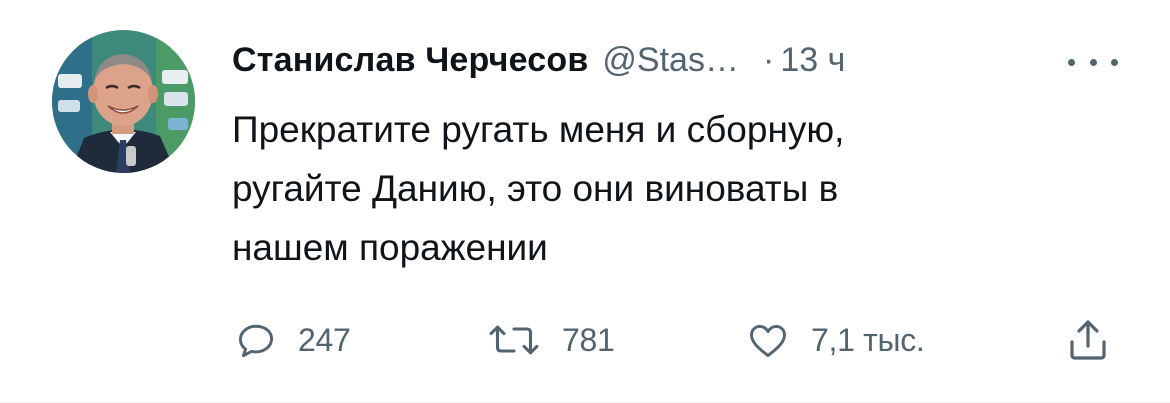 Image resolution: width=1170 pixels, height=403 pixels. I want to click on tweet-text-line: нашем поражении, so click(390, 247).